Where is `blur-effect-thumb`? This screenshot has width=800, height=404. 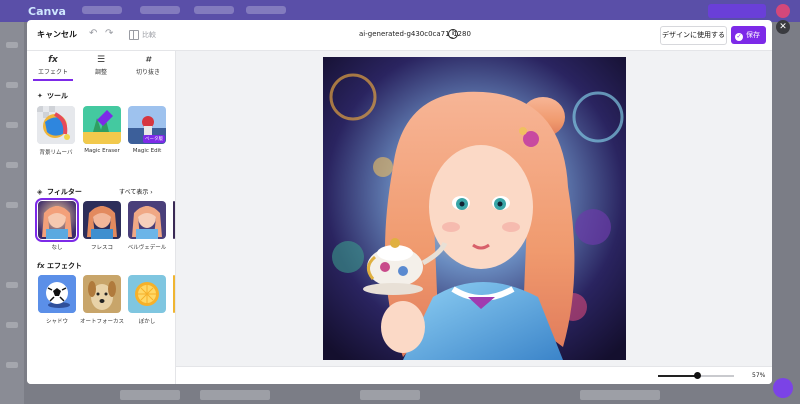 blur-effect-thumb is located at coordinates (147, 294).